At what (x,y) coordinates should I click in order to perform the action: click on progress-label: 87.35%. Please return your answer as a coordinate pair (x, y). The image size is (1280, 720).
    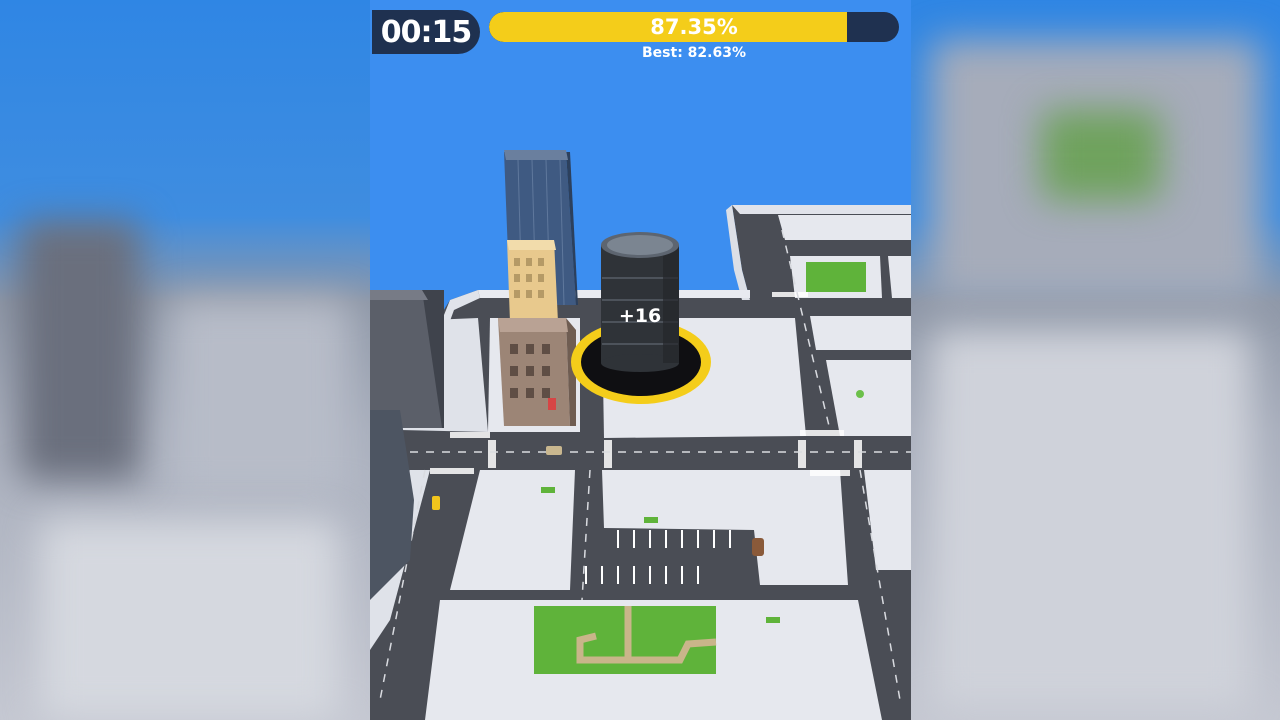
    Looking at the image, I should click on (694, 27).